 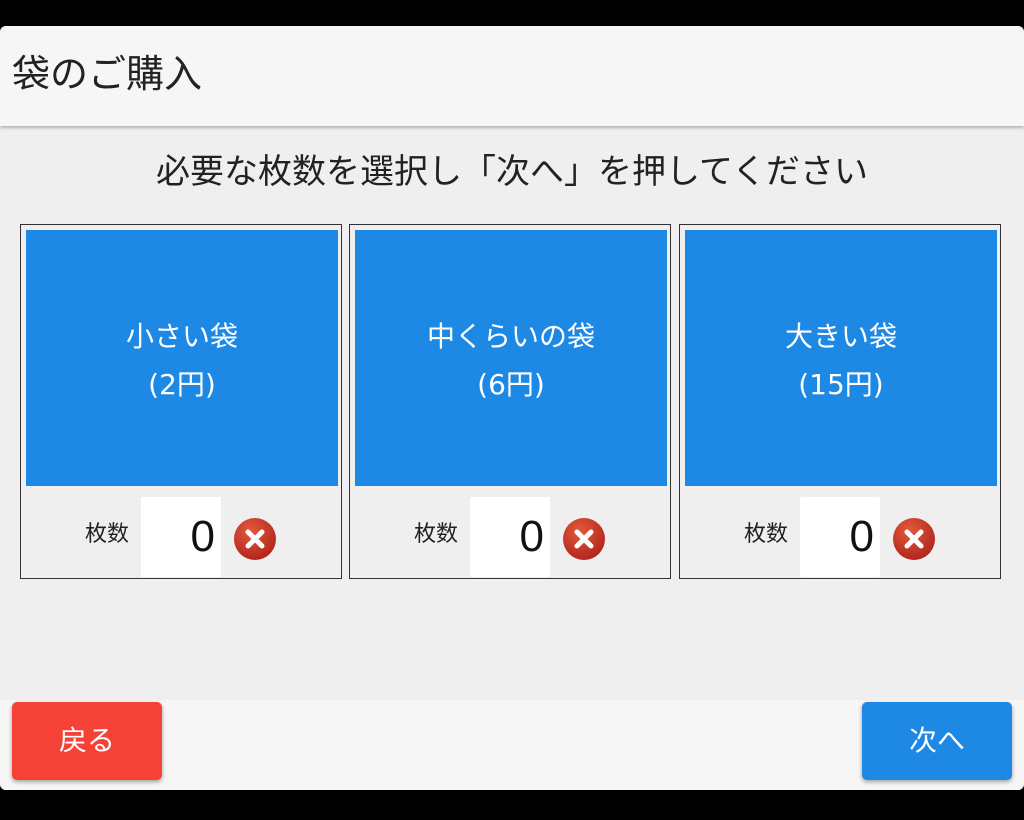 I want to click on bag-name: 大きい袋, so click(x=840, y=336).